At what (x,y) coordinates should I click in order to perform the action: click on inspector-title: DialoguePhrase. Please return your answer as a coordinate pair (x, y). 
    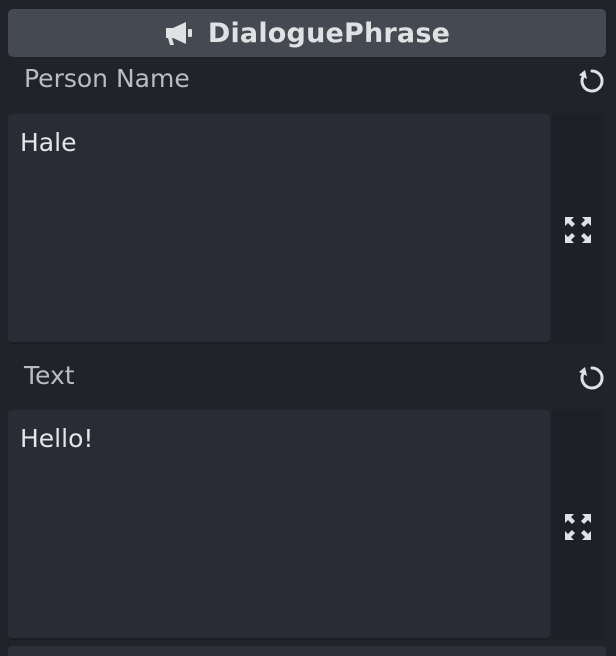
    Looking at the image, I should click on (329, 33).